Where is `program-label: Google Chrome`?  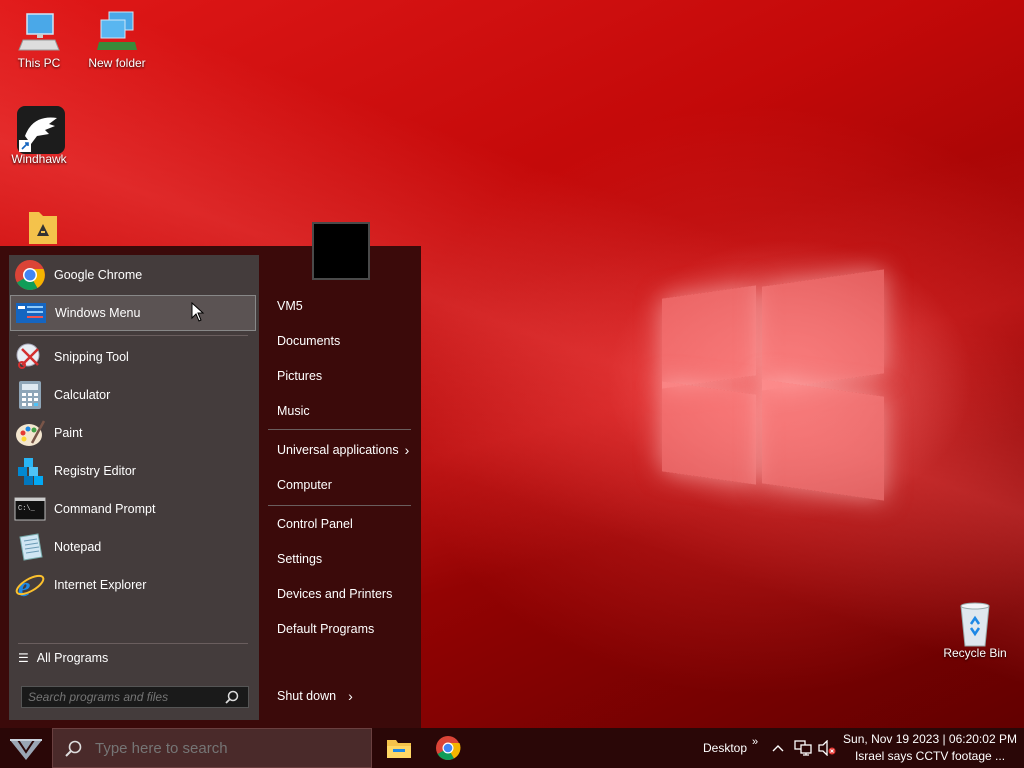 program-label: Google Chrome is located at coordinates (98, 275).